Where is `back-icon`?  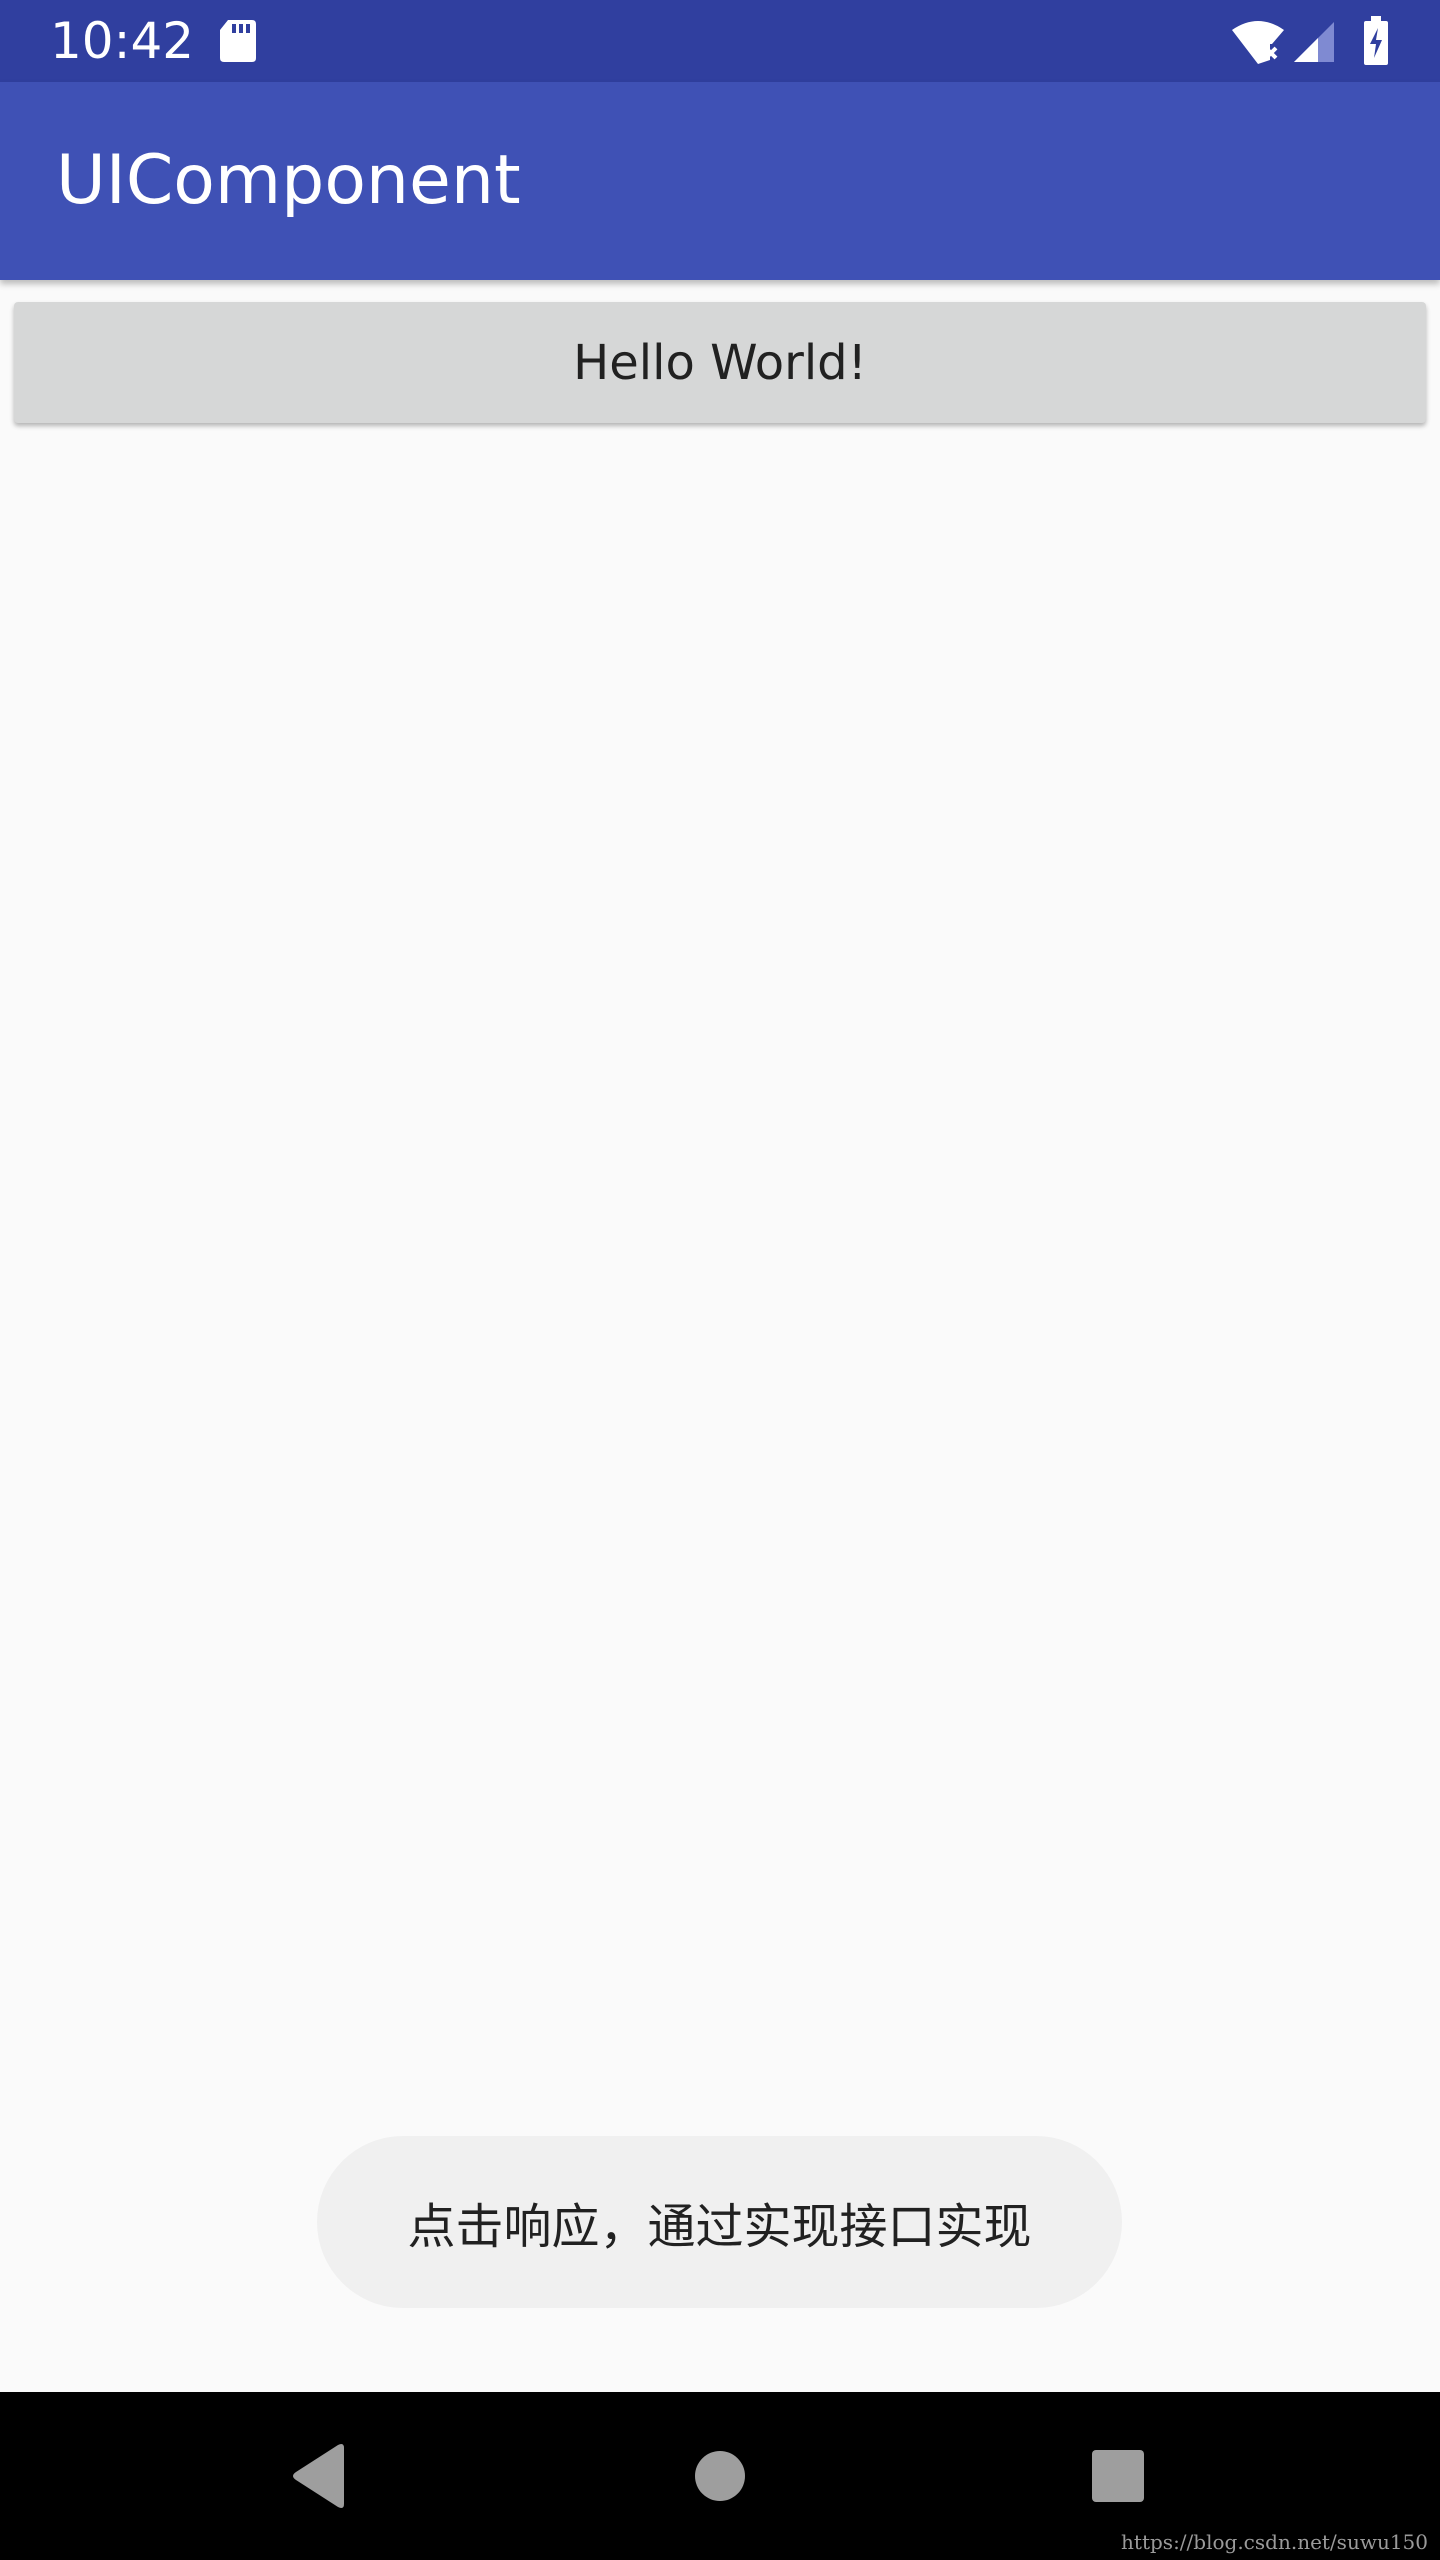 back-icon is located at coordinates (318, 2476).